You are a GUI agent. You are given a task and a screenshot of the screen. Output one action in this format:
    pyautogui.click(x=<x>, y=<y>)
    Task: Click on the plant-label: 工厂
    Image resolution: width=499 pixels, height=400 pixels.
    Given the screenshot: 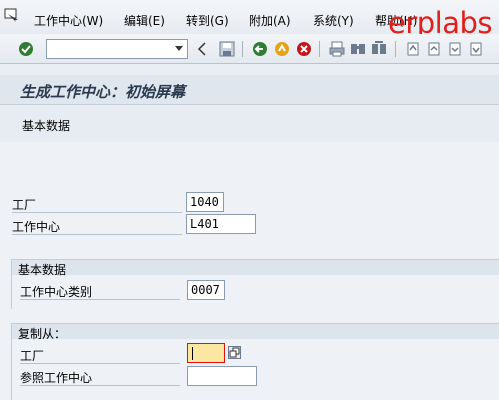 What is the action you would take?
    pyautogui.click(x=24, y=205)
    